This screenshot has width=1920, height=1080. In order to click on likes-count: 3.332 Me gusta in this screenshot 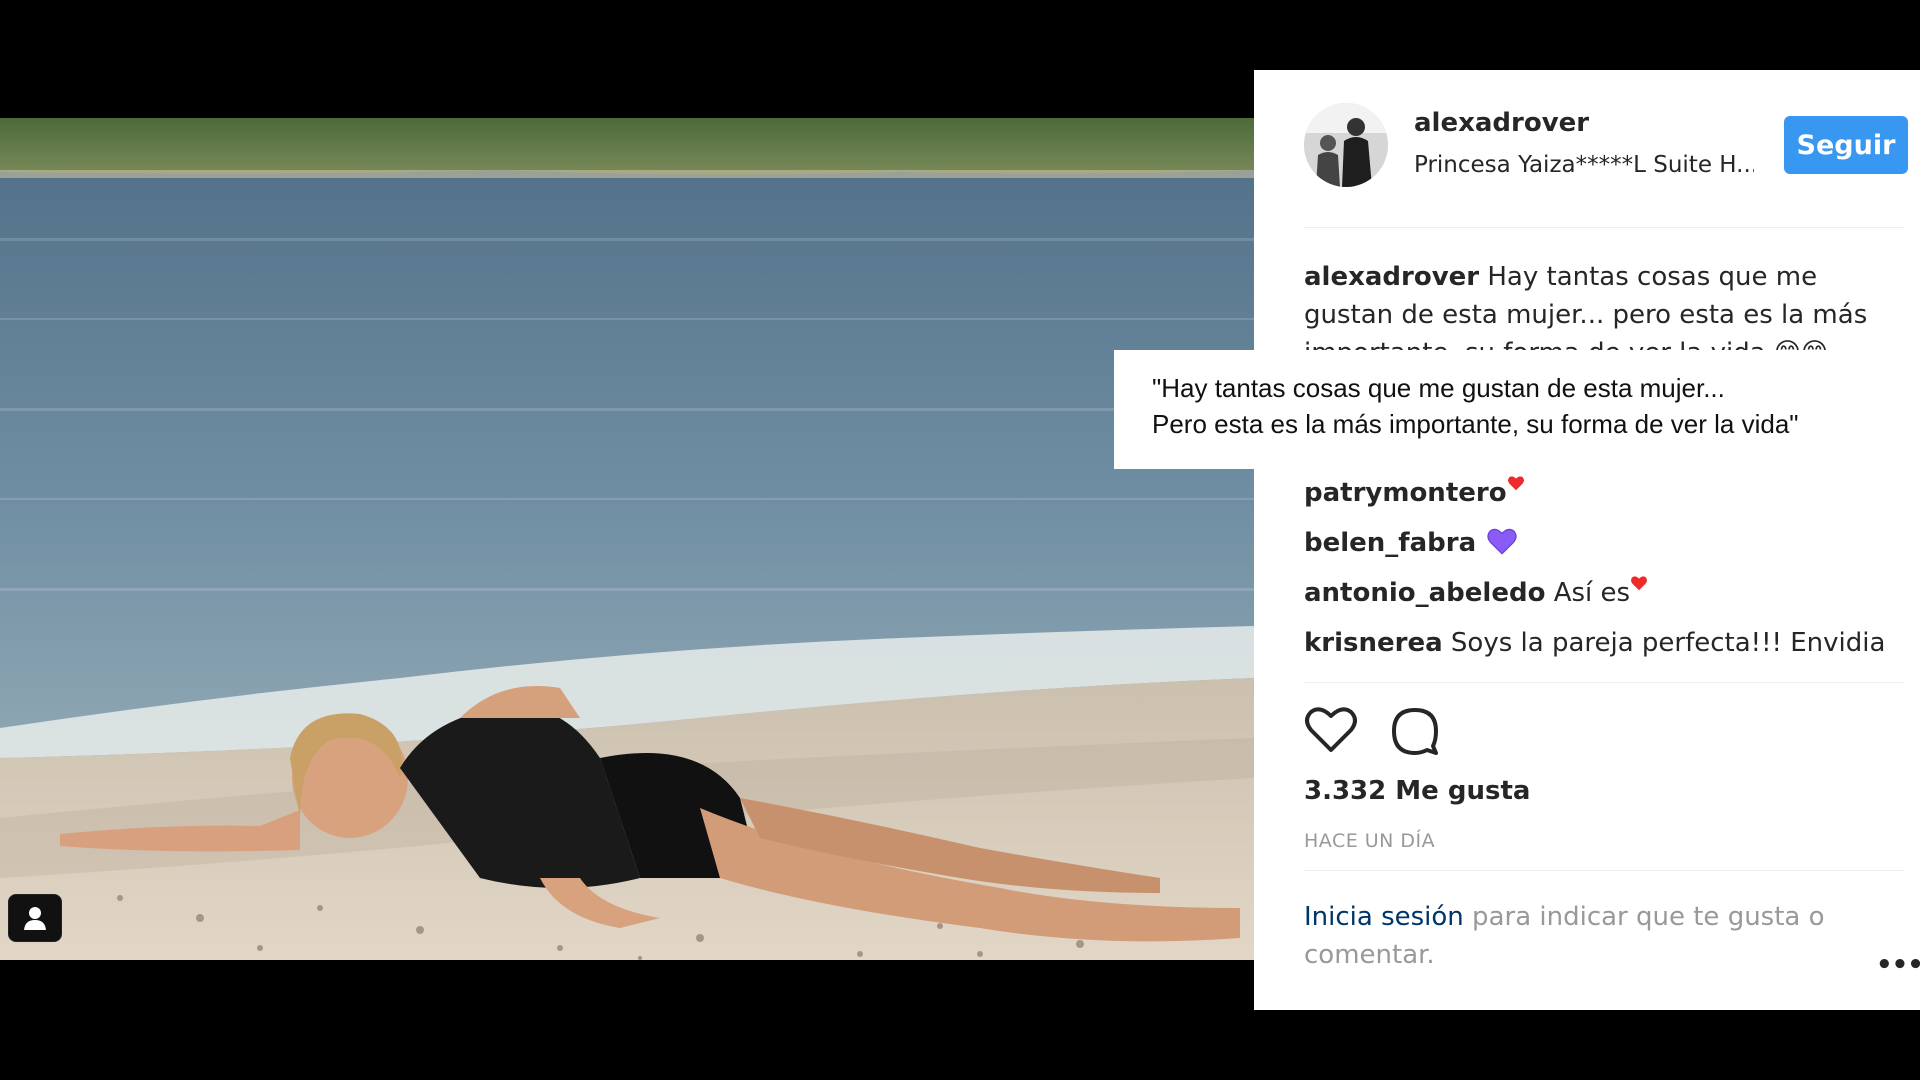, I will do `click(1417, 791)`.